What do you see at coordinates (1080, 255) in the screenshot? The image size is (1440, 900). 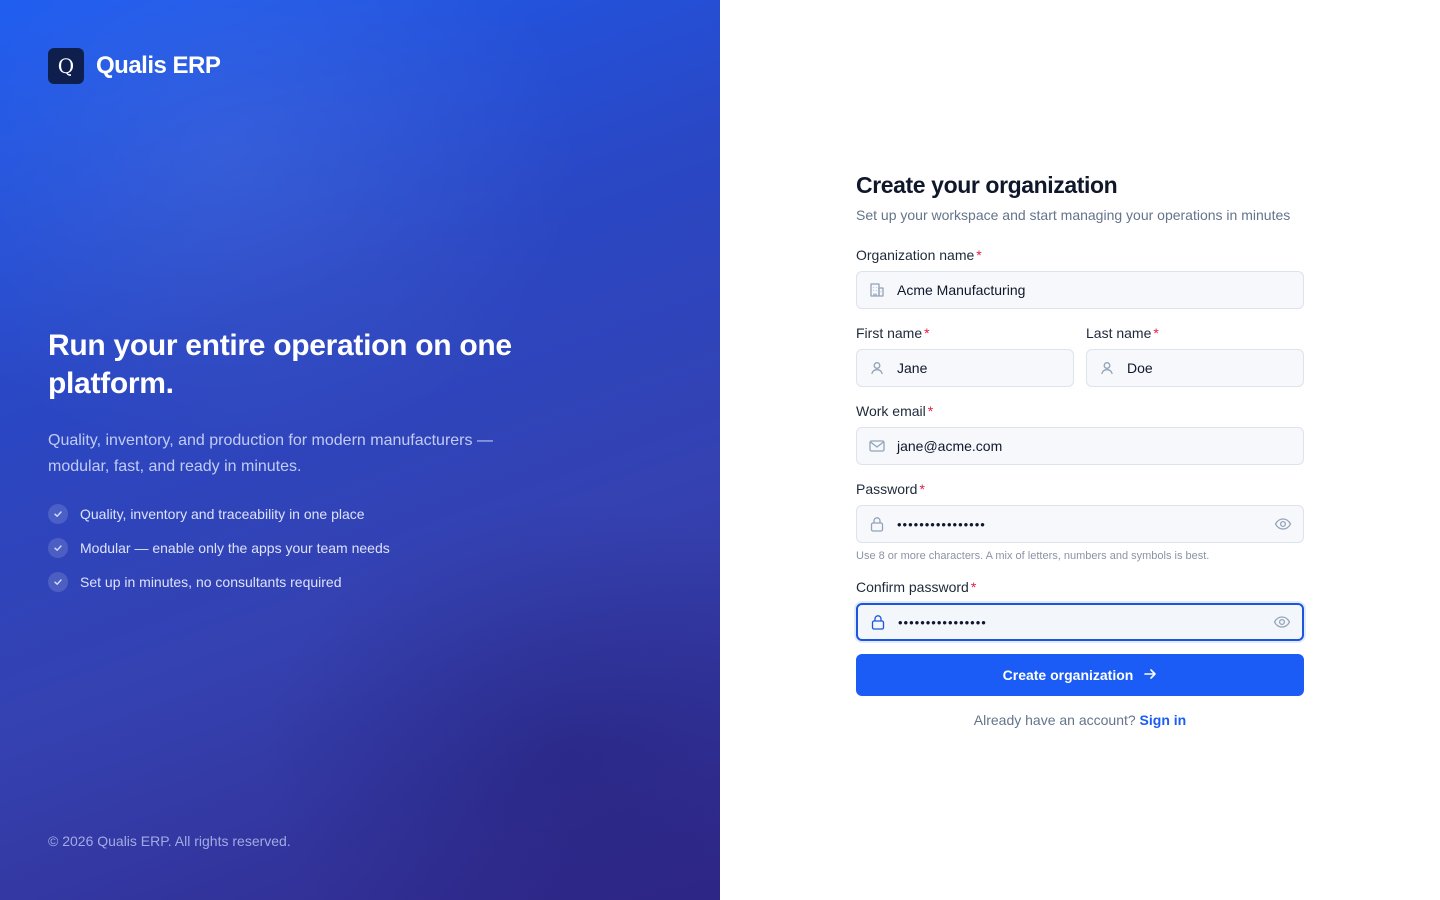 I see `org-name-label: Organization name *` at bounding box center [1080, 255].